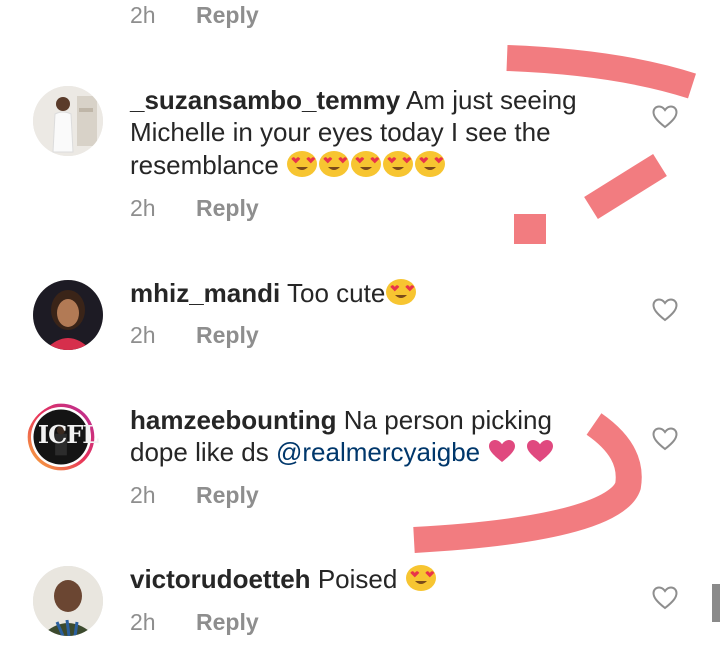 Image resolution: width=720 pixels, height=662 pixels. I want to click on comment-body: Am just seeing, so click(491, 100).